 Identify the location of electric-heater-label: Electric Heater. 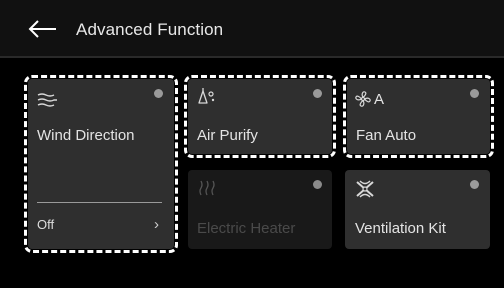
(246, 228).